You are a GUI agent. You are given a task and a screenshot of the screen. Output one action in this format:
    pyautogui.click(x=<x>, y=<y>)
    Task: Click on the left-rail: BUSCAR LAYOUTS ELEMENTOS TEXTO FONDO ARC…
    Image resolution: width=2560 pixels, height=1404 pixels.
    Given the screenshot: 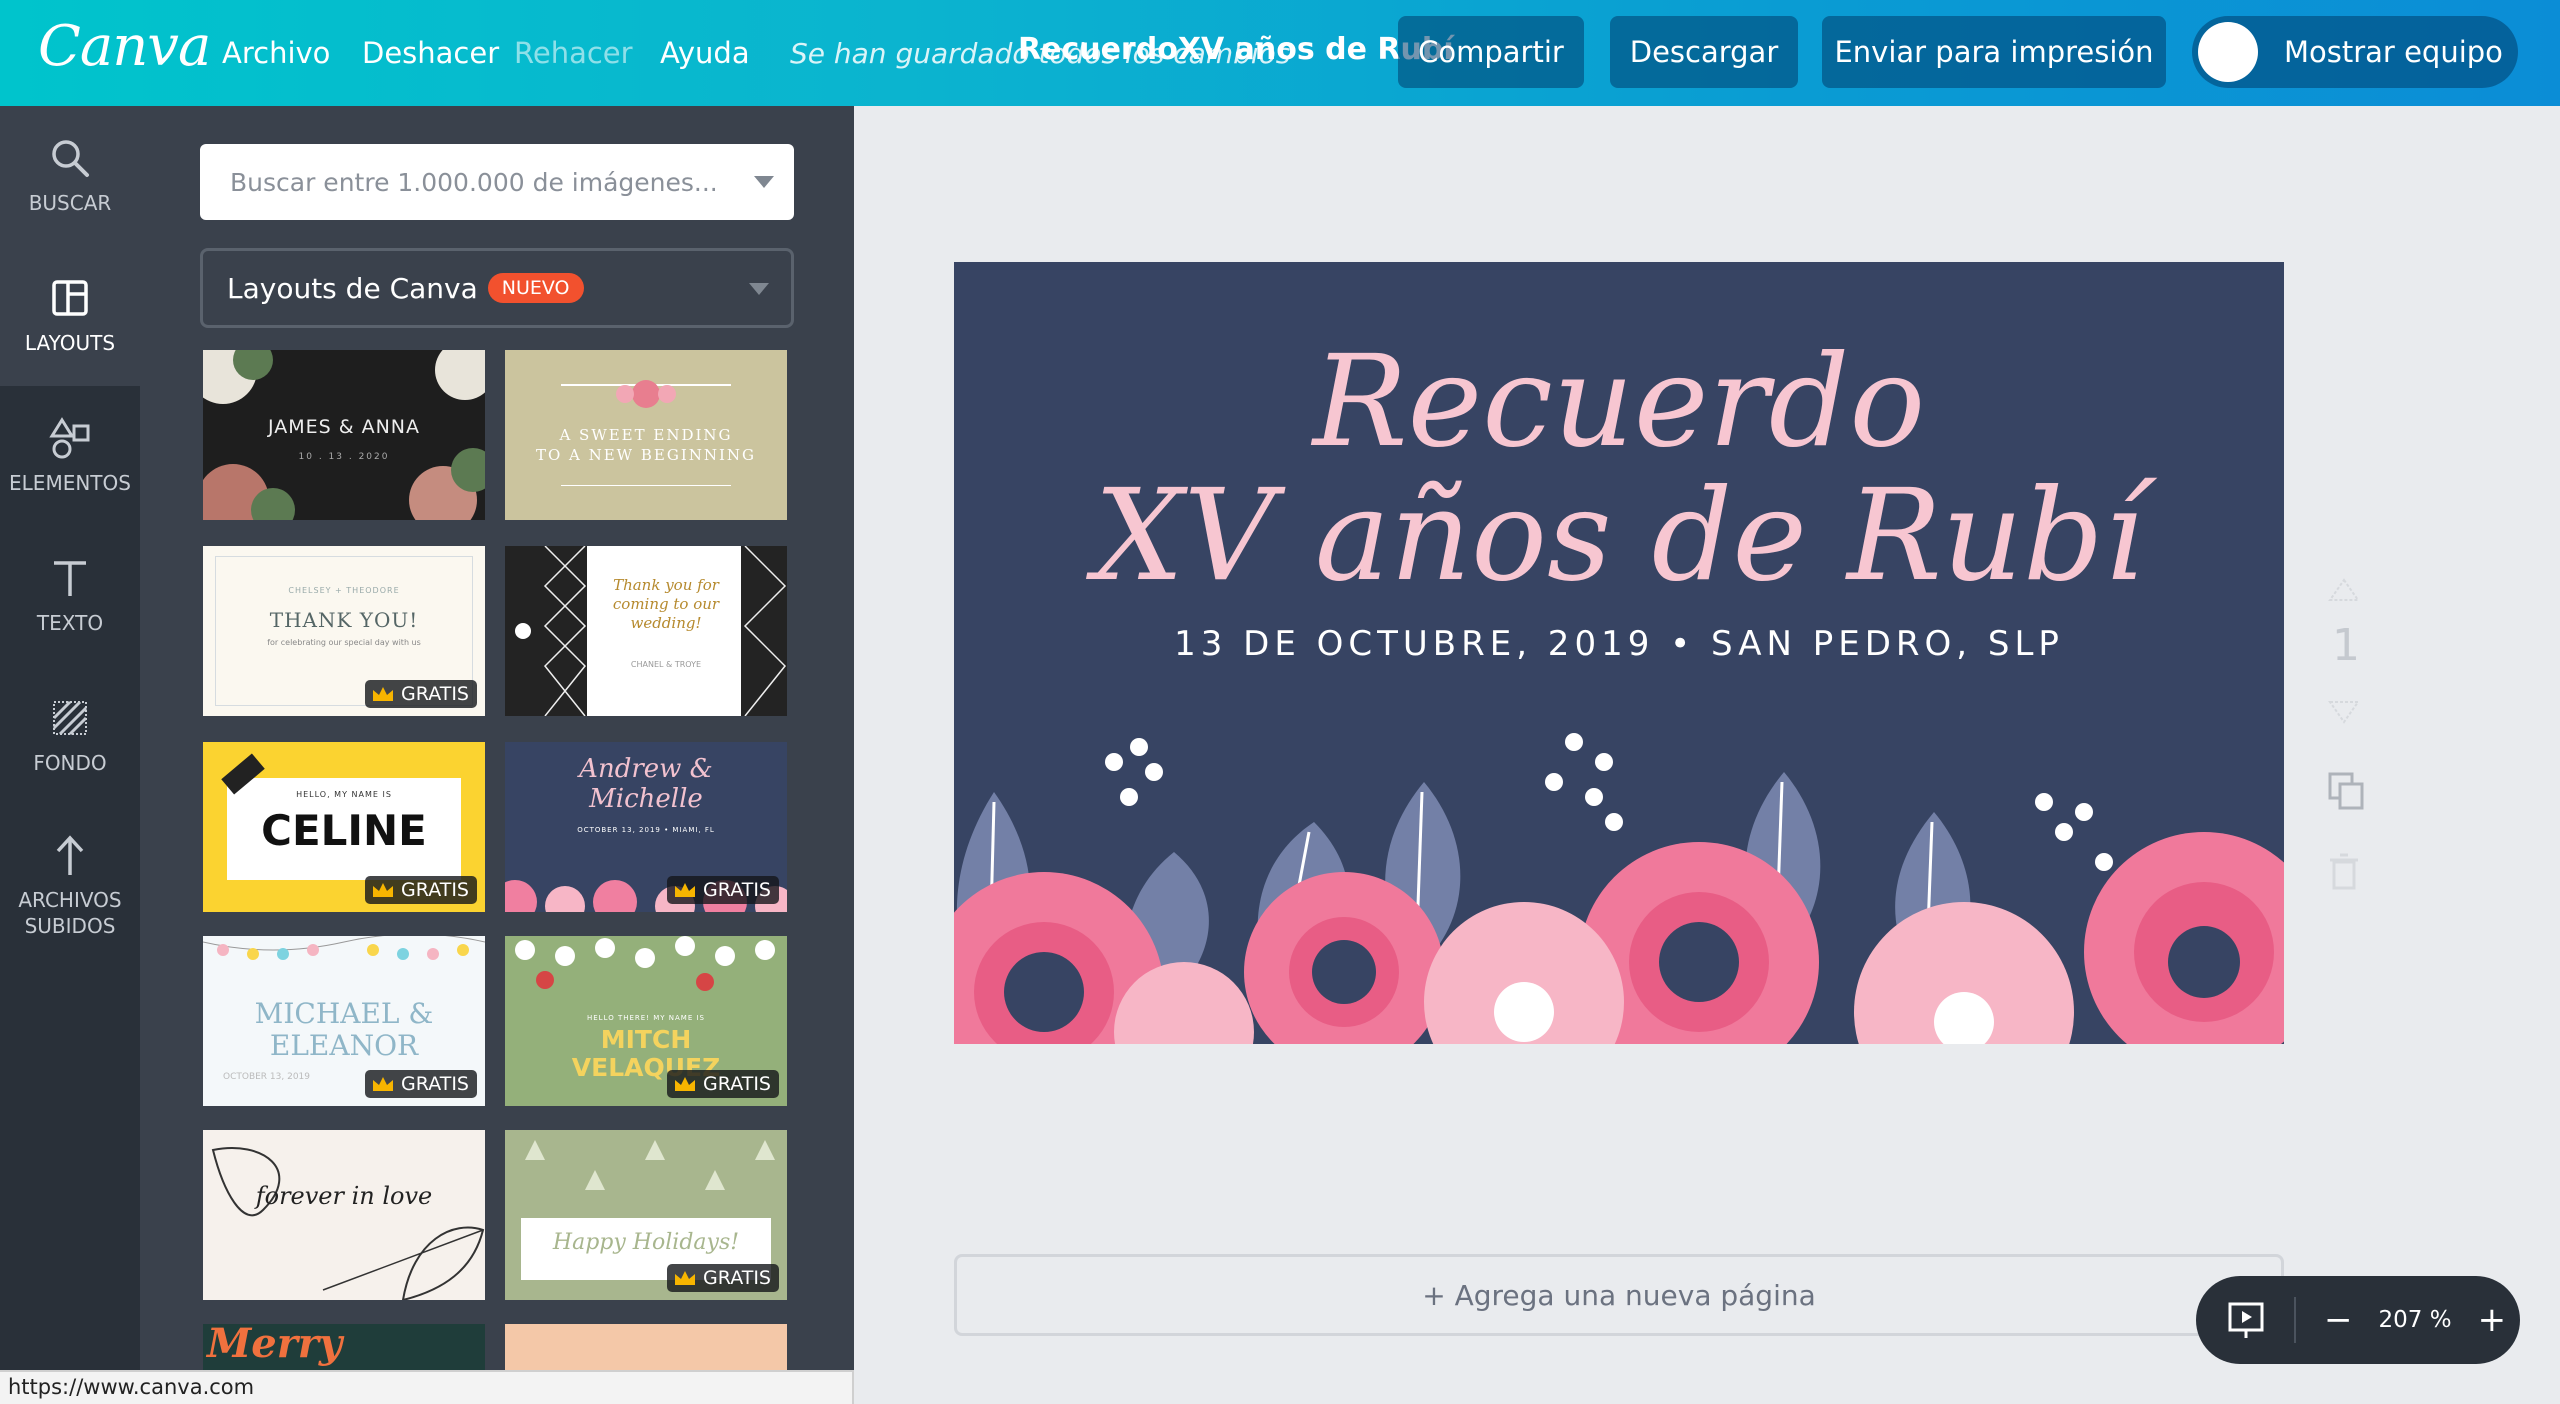 What is the action you would take?
    pyautogui.click(x=70, y=755)
    